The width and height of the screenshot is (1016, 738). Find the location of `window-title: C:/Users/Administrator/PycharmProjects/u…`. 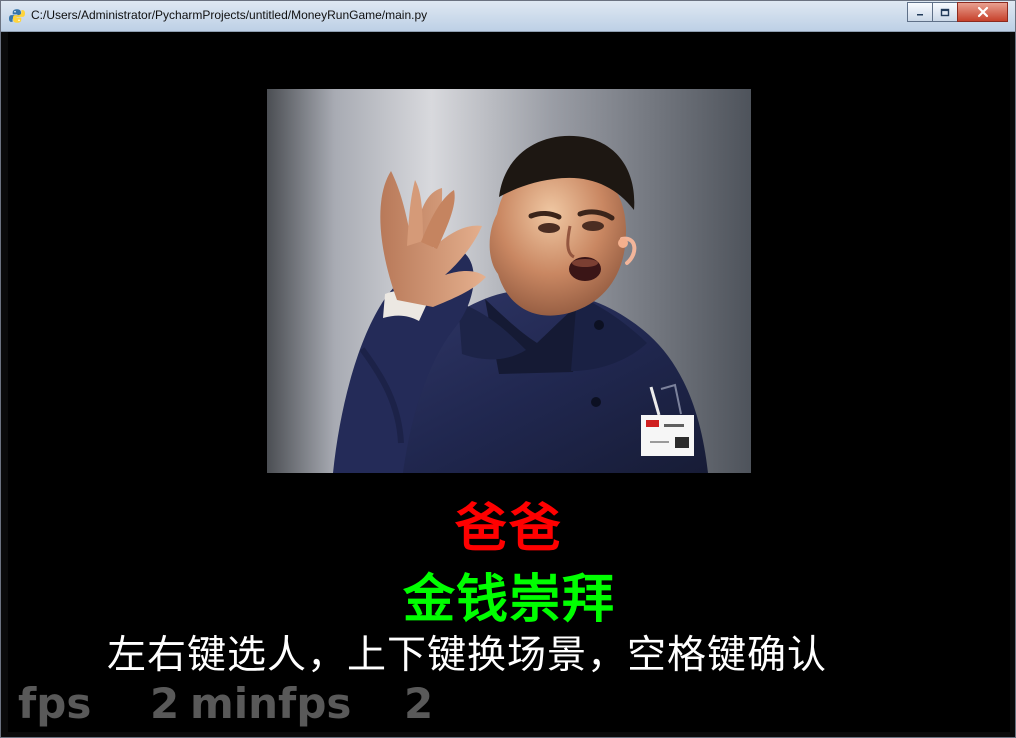

window-title: C:/Users/Administrator/PycharmProjects/u… is located at coordinates (229, 15).